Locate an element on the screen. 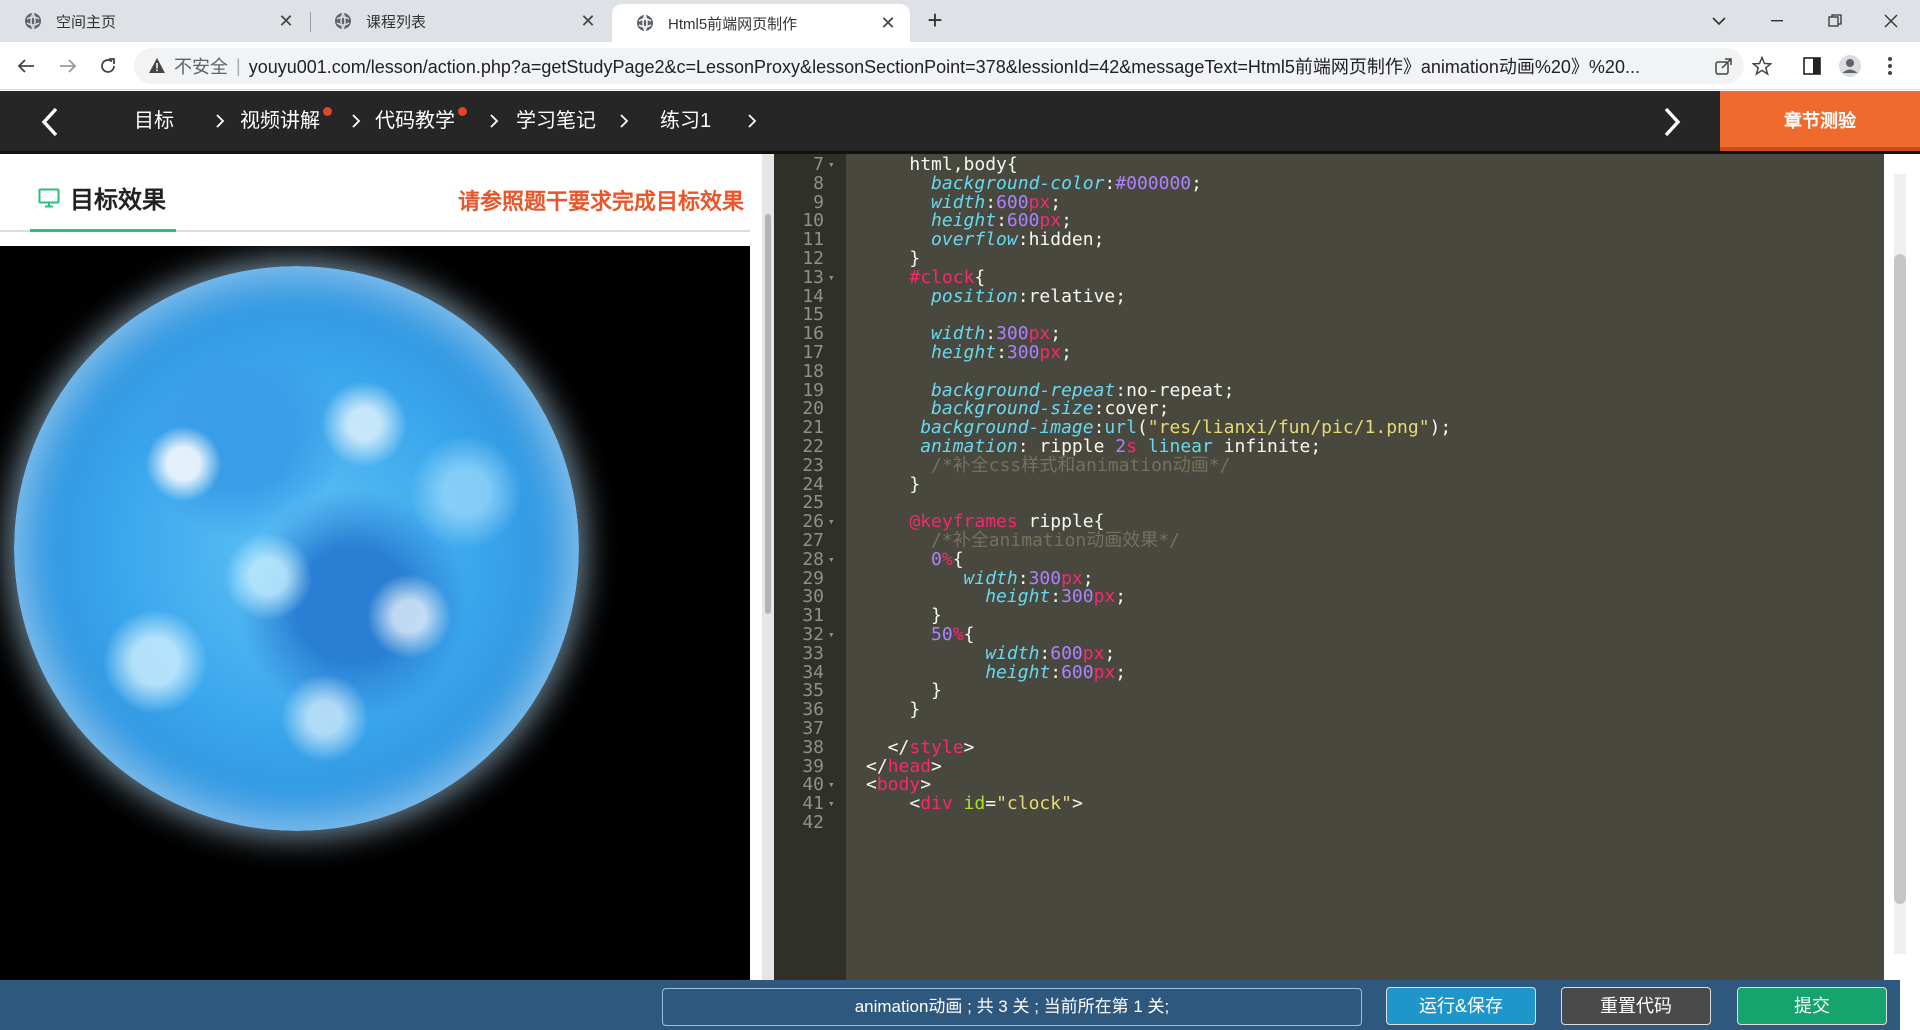  line-number: 27 is located at coordinates (813, 540).